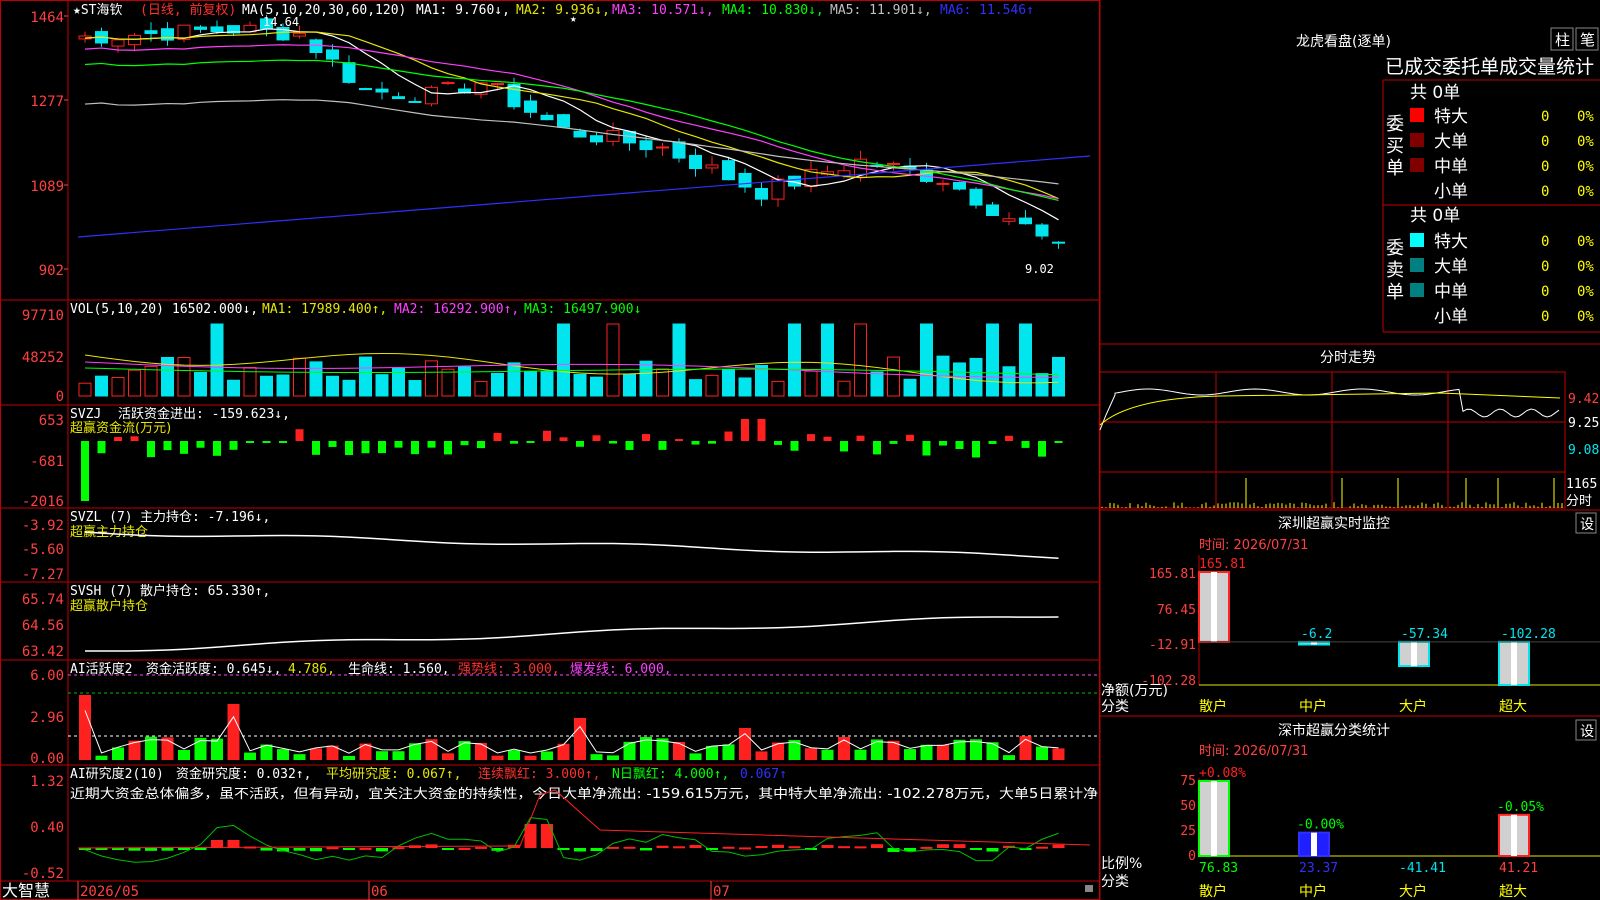  Describe the element at coordinates (97, 10) in the screenshot. I see `stock-name: ★ST海钦` at that location.